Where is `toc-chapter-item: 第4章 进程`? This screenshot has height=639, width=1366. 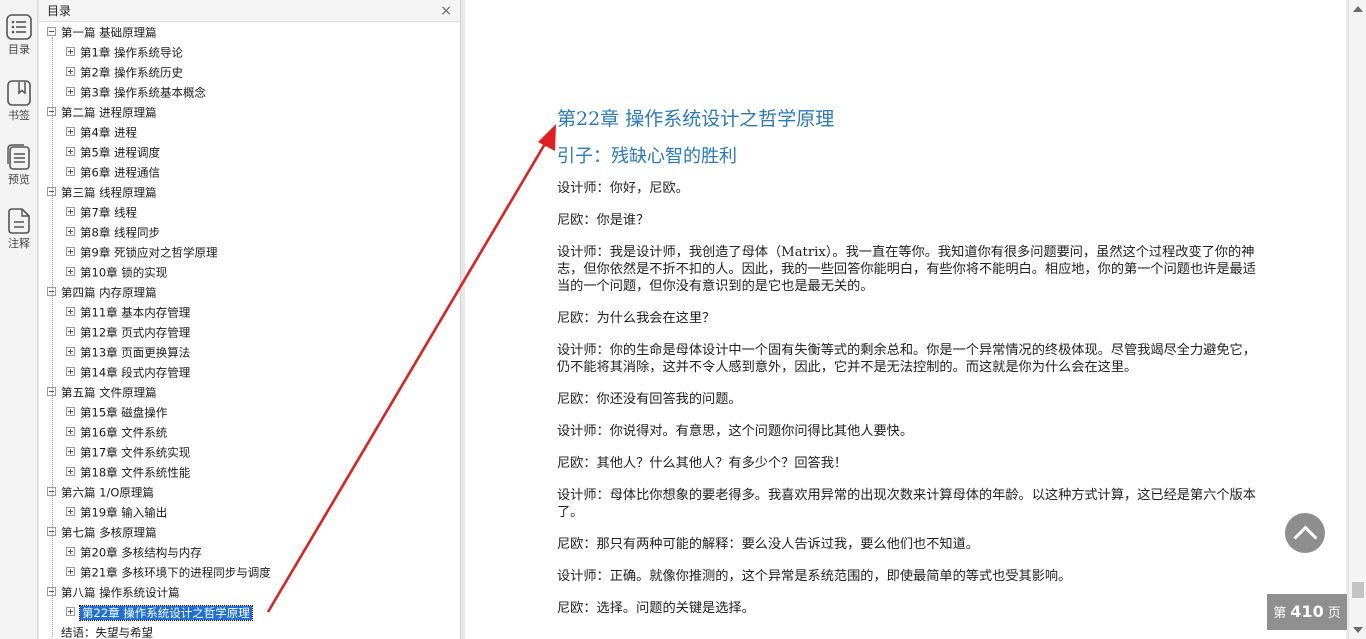
toc-chapter-item: 第4章 进程 is located at coordinates (101, 132).